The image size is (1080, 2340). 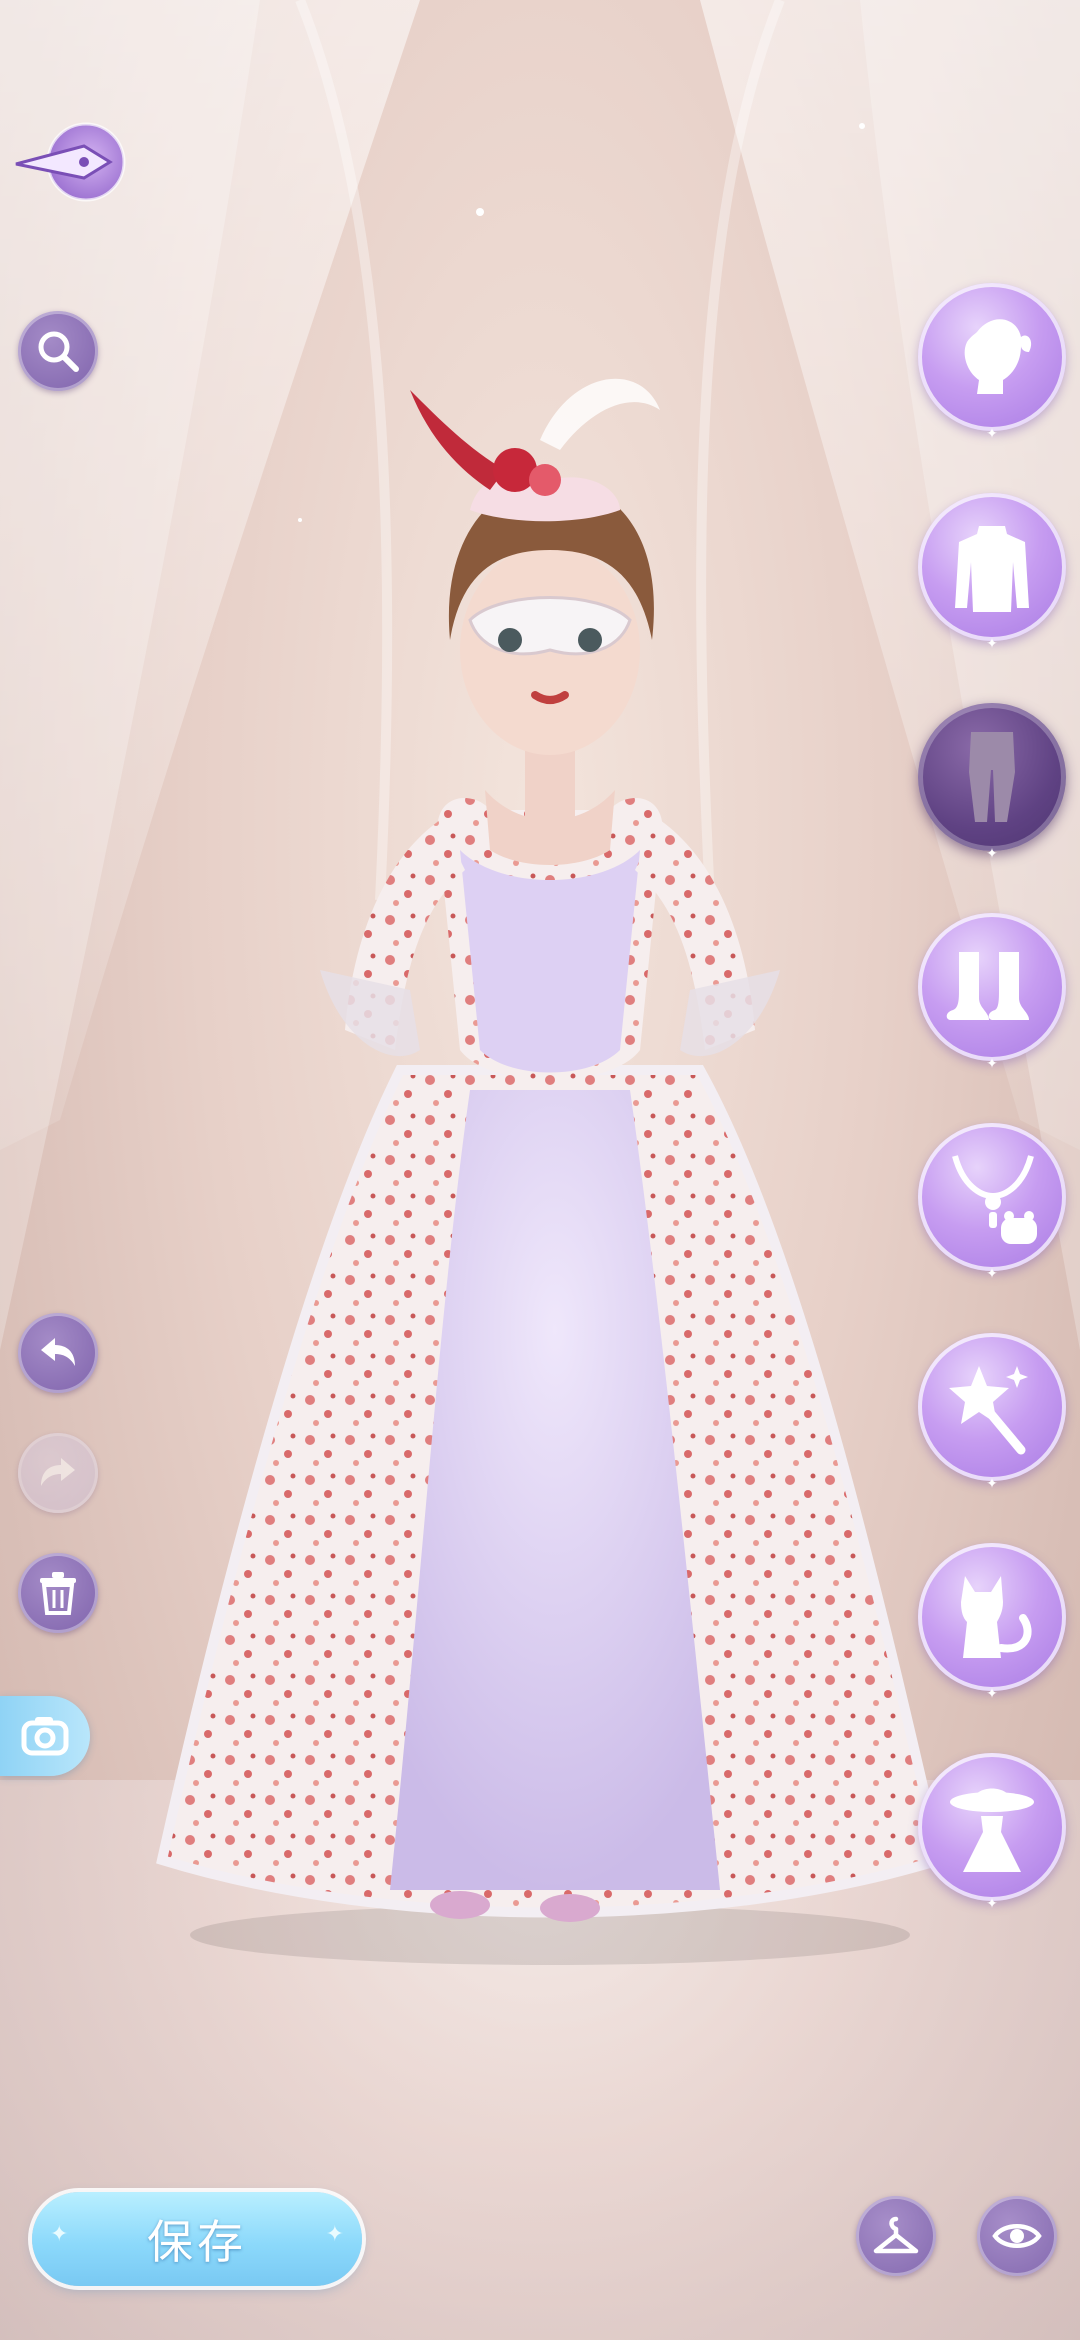 I want to click on wardrobe-button, so click(x=896, y=2236).